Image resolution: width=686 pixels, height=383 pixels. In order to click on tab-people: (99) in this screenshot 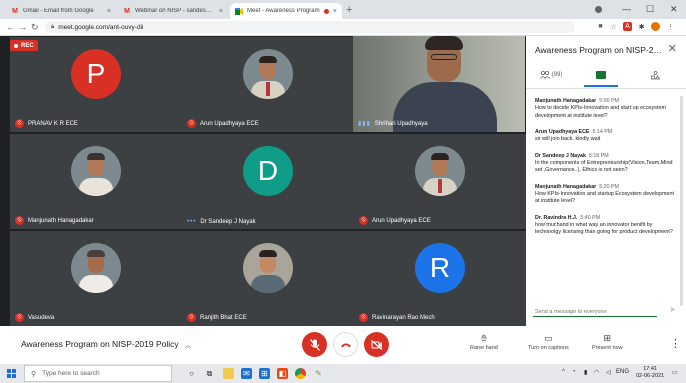, I will do `click(551, 75)`.